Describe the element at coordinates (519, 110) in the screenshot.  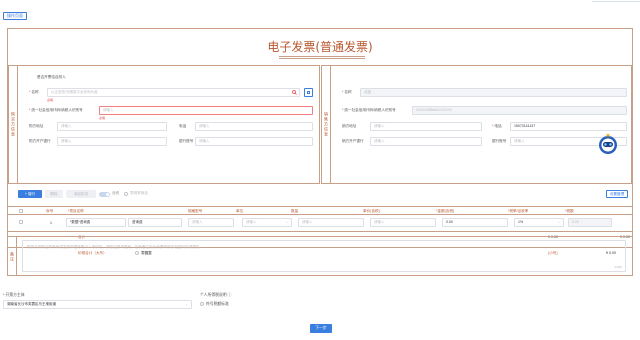
I see `seller-taxid-input: 91110108MA01XXXXX` at that location.